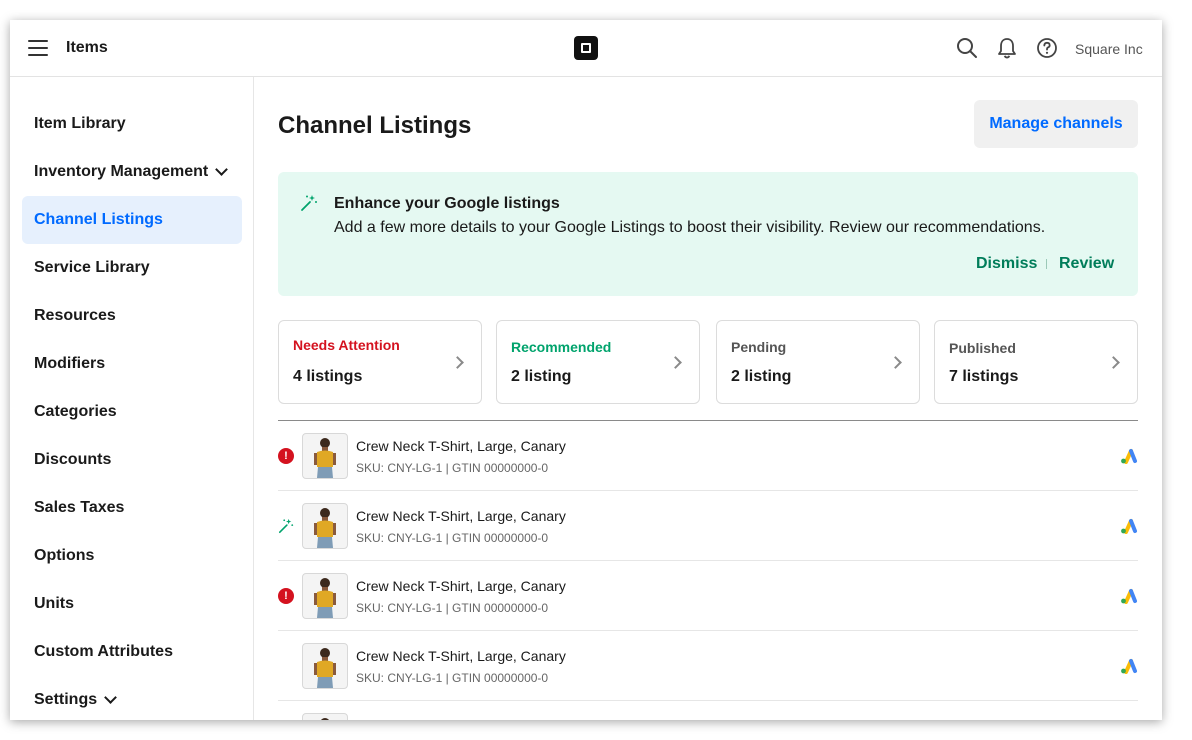 This screenshot has width=1192, height=740. Describe the element at coordinates (1109, 49) in the screenshot. I see `account-name: Square Inc` at that location.